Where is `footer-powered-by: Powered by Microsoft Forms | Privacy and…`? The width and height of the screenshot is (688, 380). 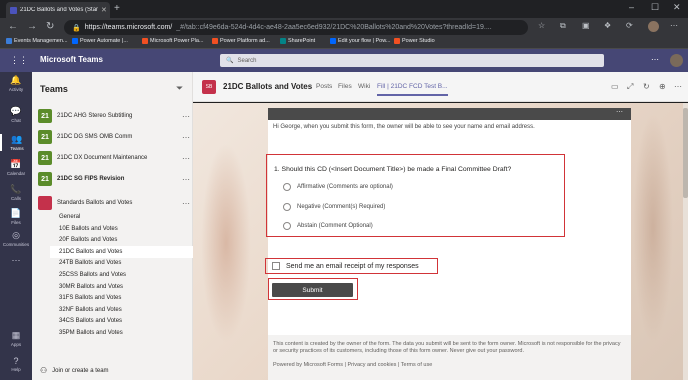 footer-powered-by: Powered by Microsoft Forms | Privacy and… is located at coordinates (449, 365).